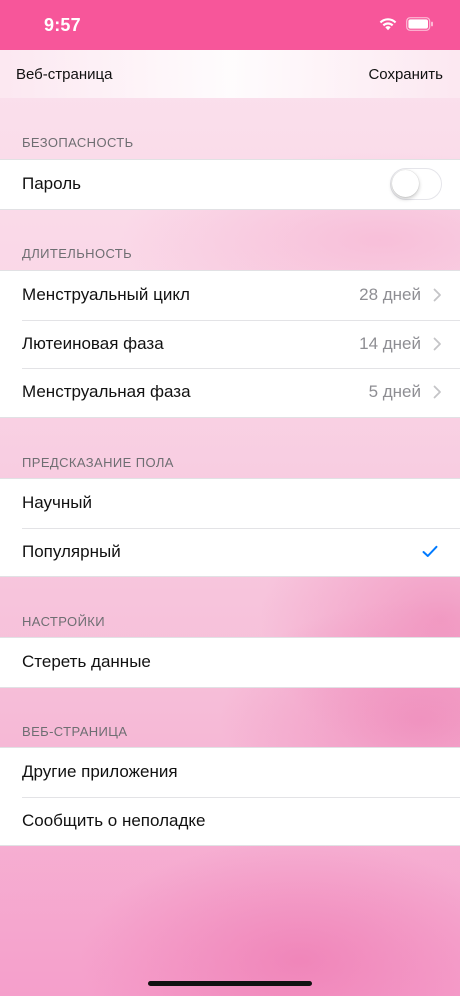  What do you see at coordinates (230, 25) in the screenshot?
I see `status-bar: 9:57` at bounding box center [230, 25].